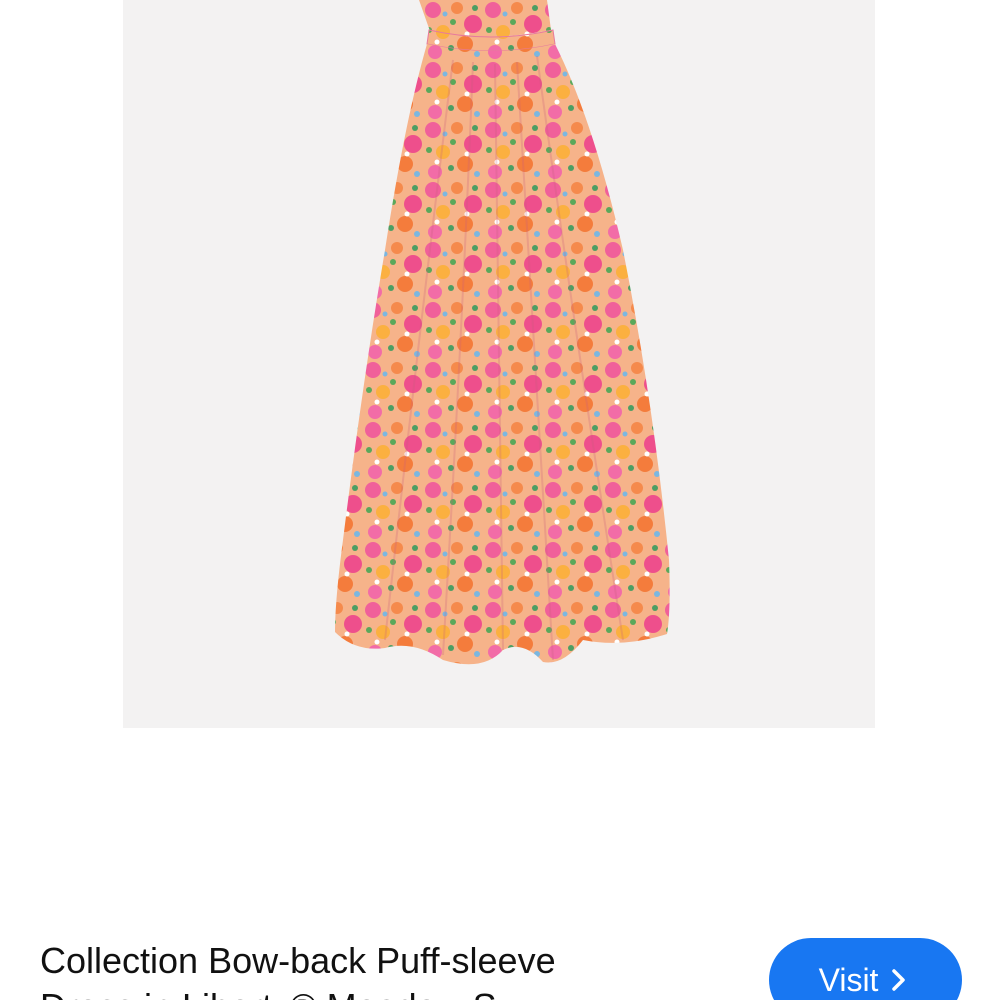 This screenshot has height=1000, width=1000. I want to click on visit-button-label: Visit, so click(848, 980).